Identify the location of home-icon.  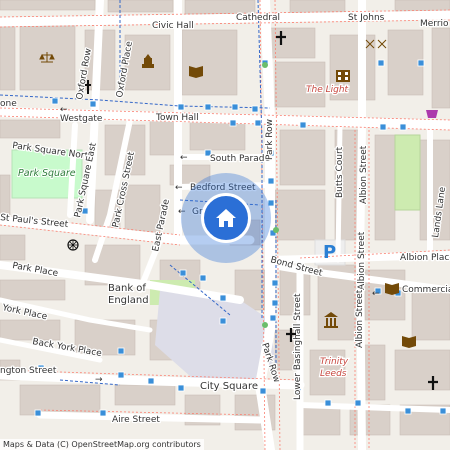
(226, 218).